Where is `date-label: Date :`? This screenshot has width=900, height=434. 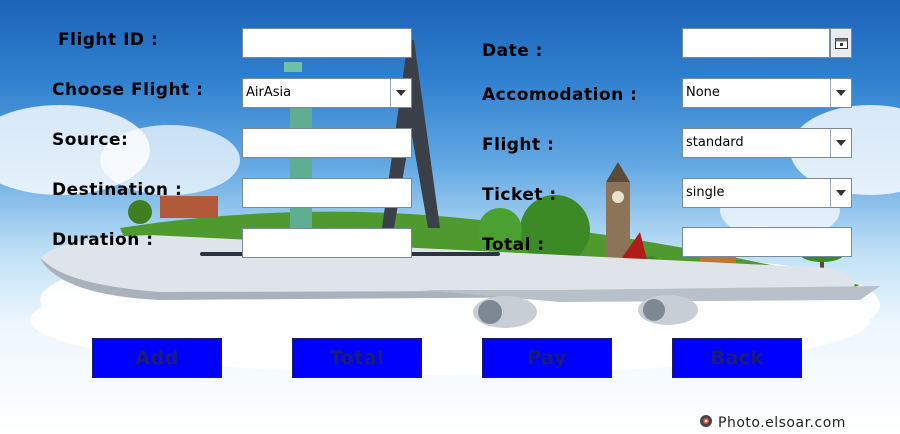 date-label: Date : is located at coordinates (512, 51).